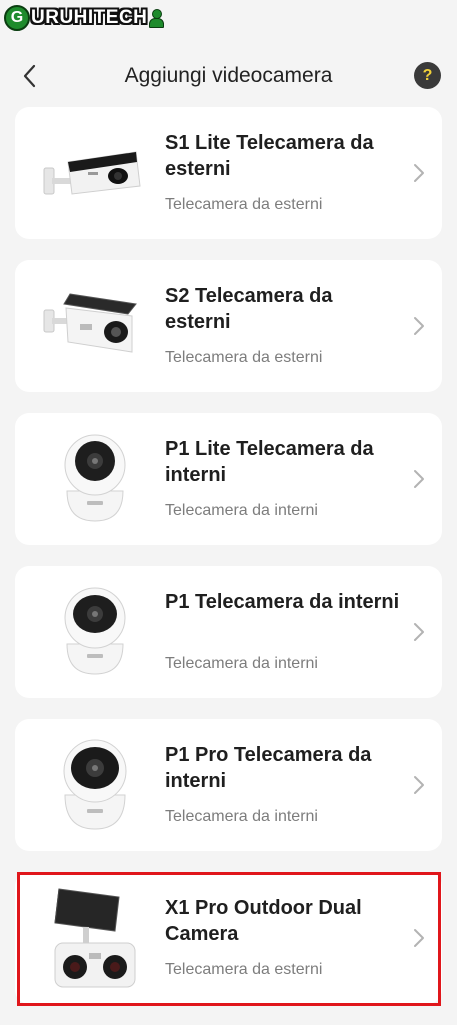 The image size is (457, 1025). I want to click on back-button, so click(30, 76).